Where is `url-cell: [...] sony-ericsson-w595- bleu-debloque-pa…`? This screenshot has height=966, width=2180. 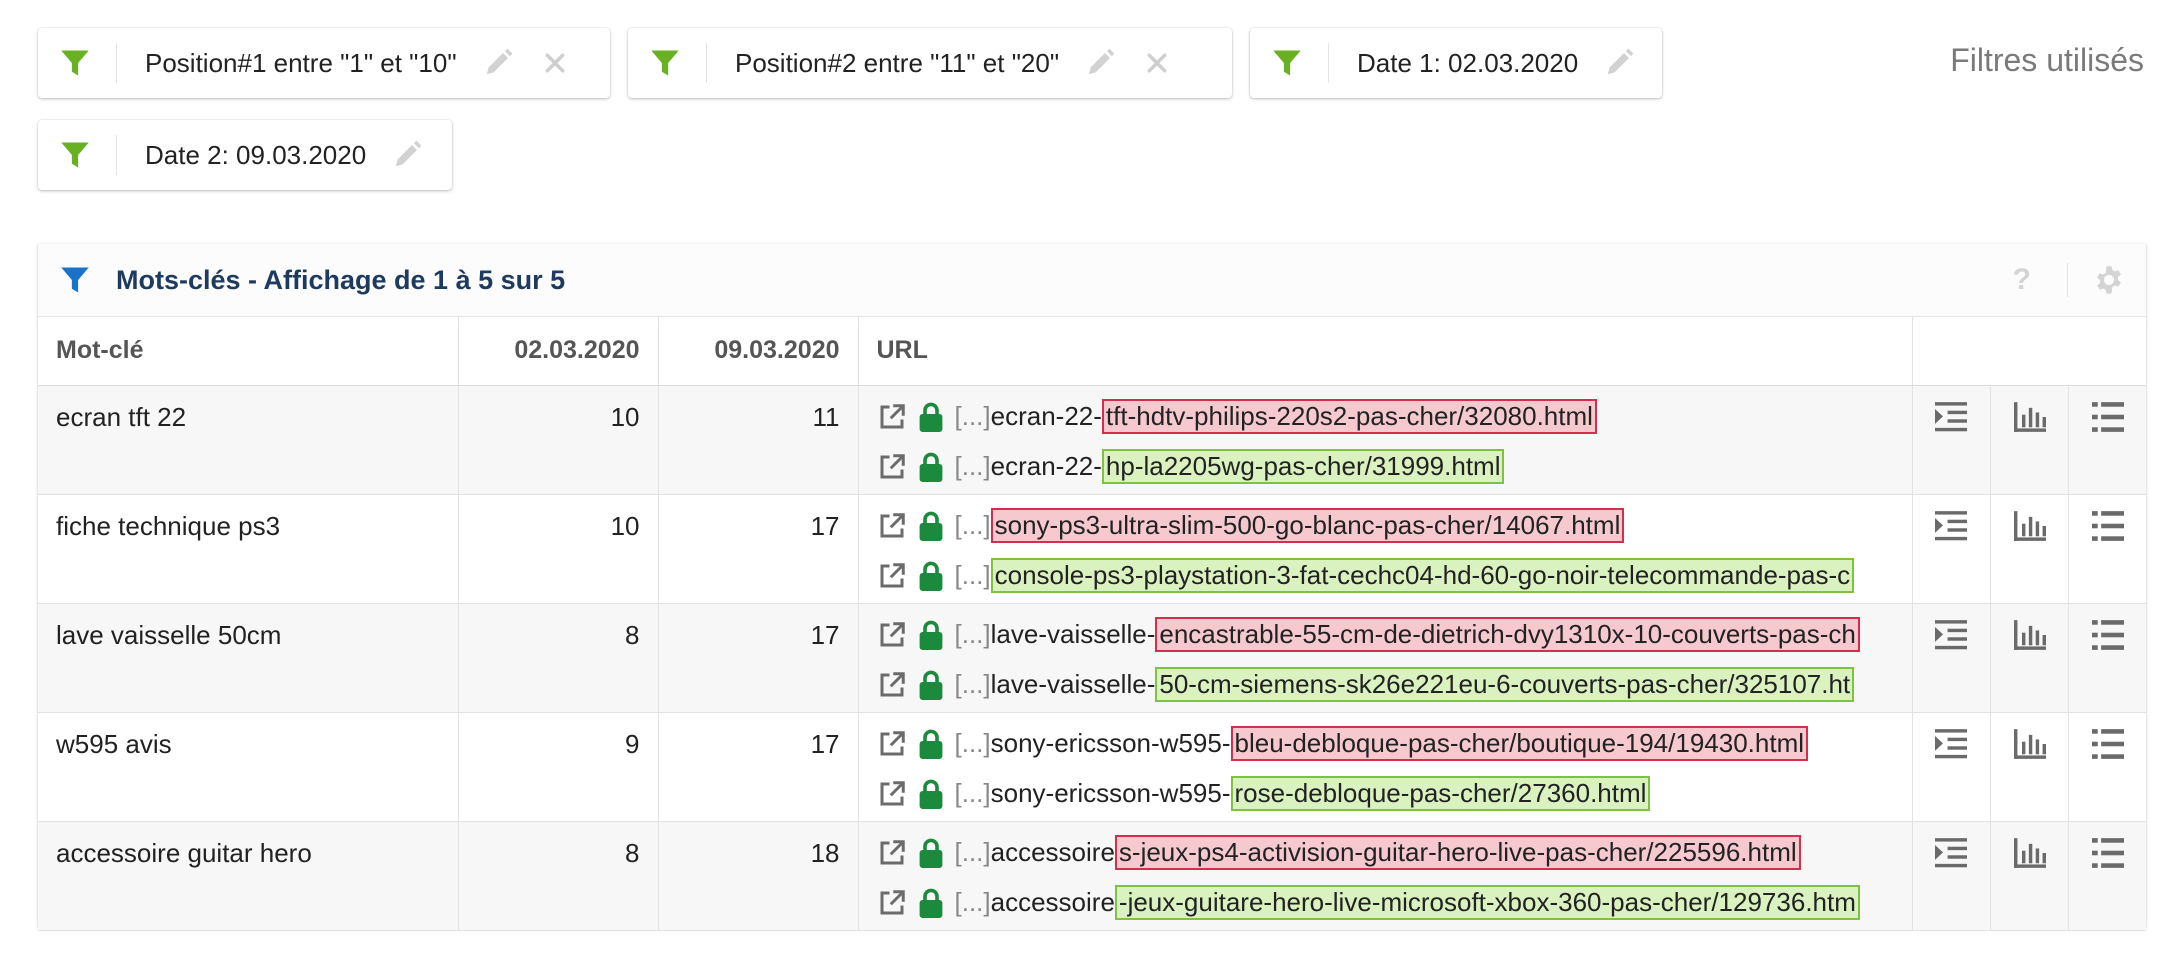 url-cell: [...] sony-ericsson-w595- bleu-debloque-pa… is located at coordinates (1384, 767).